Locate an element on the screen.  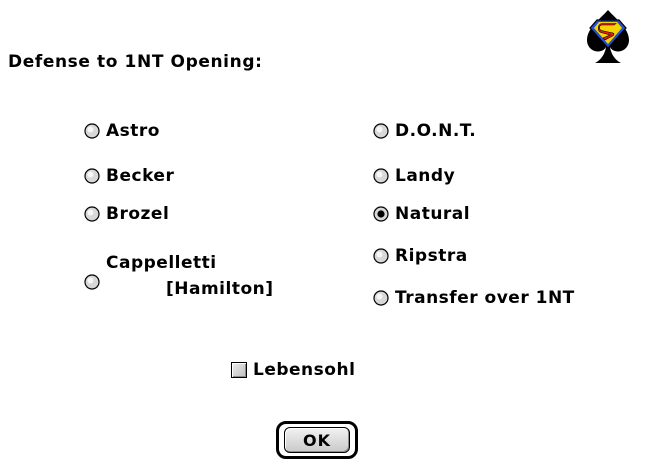
radio-option-natural: Natural is located at coordinates (421, 214).